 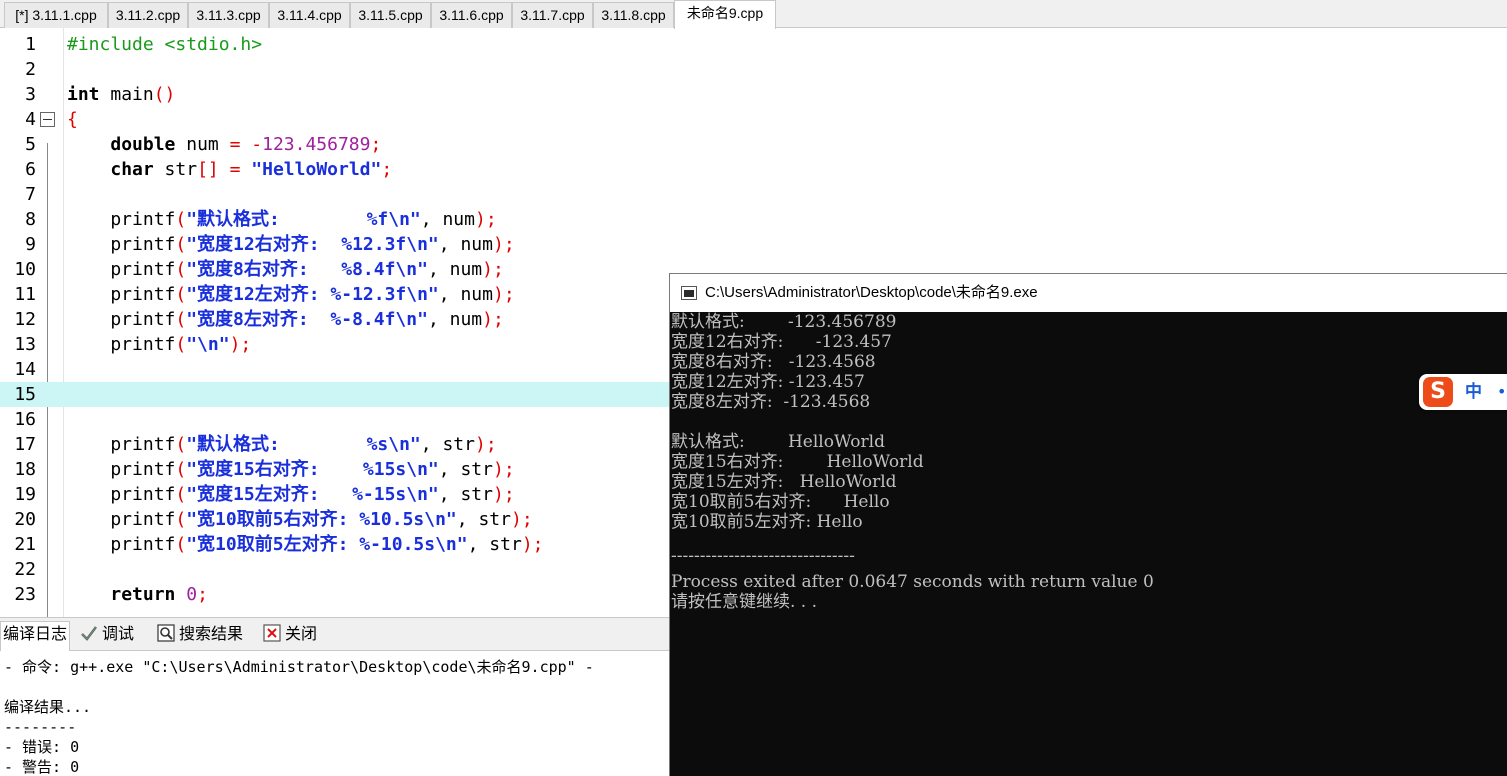 I want to click on fold-collapse-icon, so click(x=47, y=119).